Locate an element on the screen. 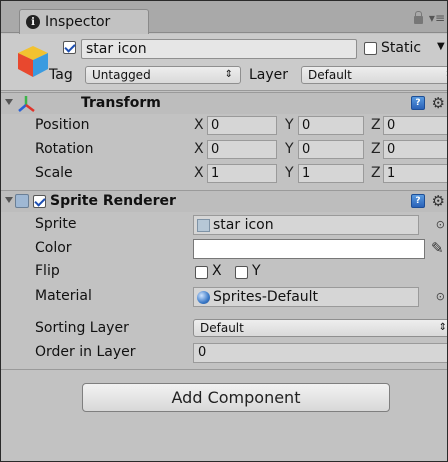 This screenshot has height=462, width=448. flip-y-checkbox is located at coordinates (241, 272).